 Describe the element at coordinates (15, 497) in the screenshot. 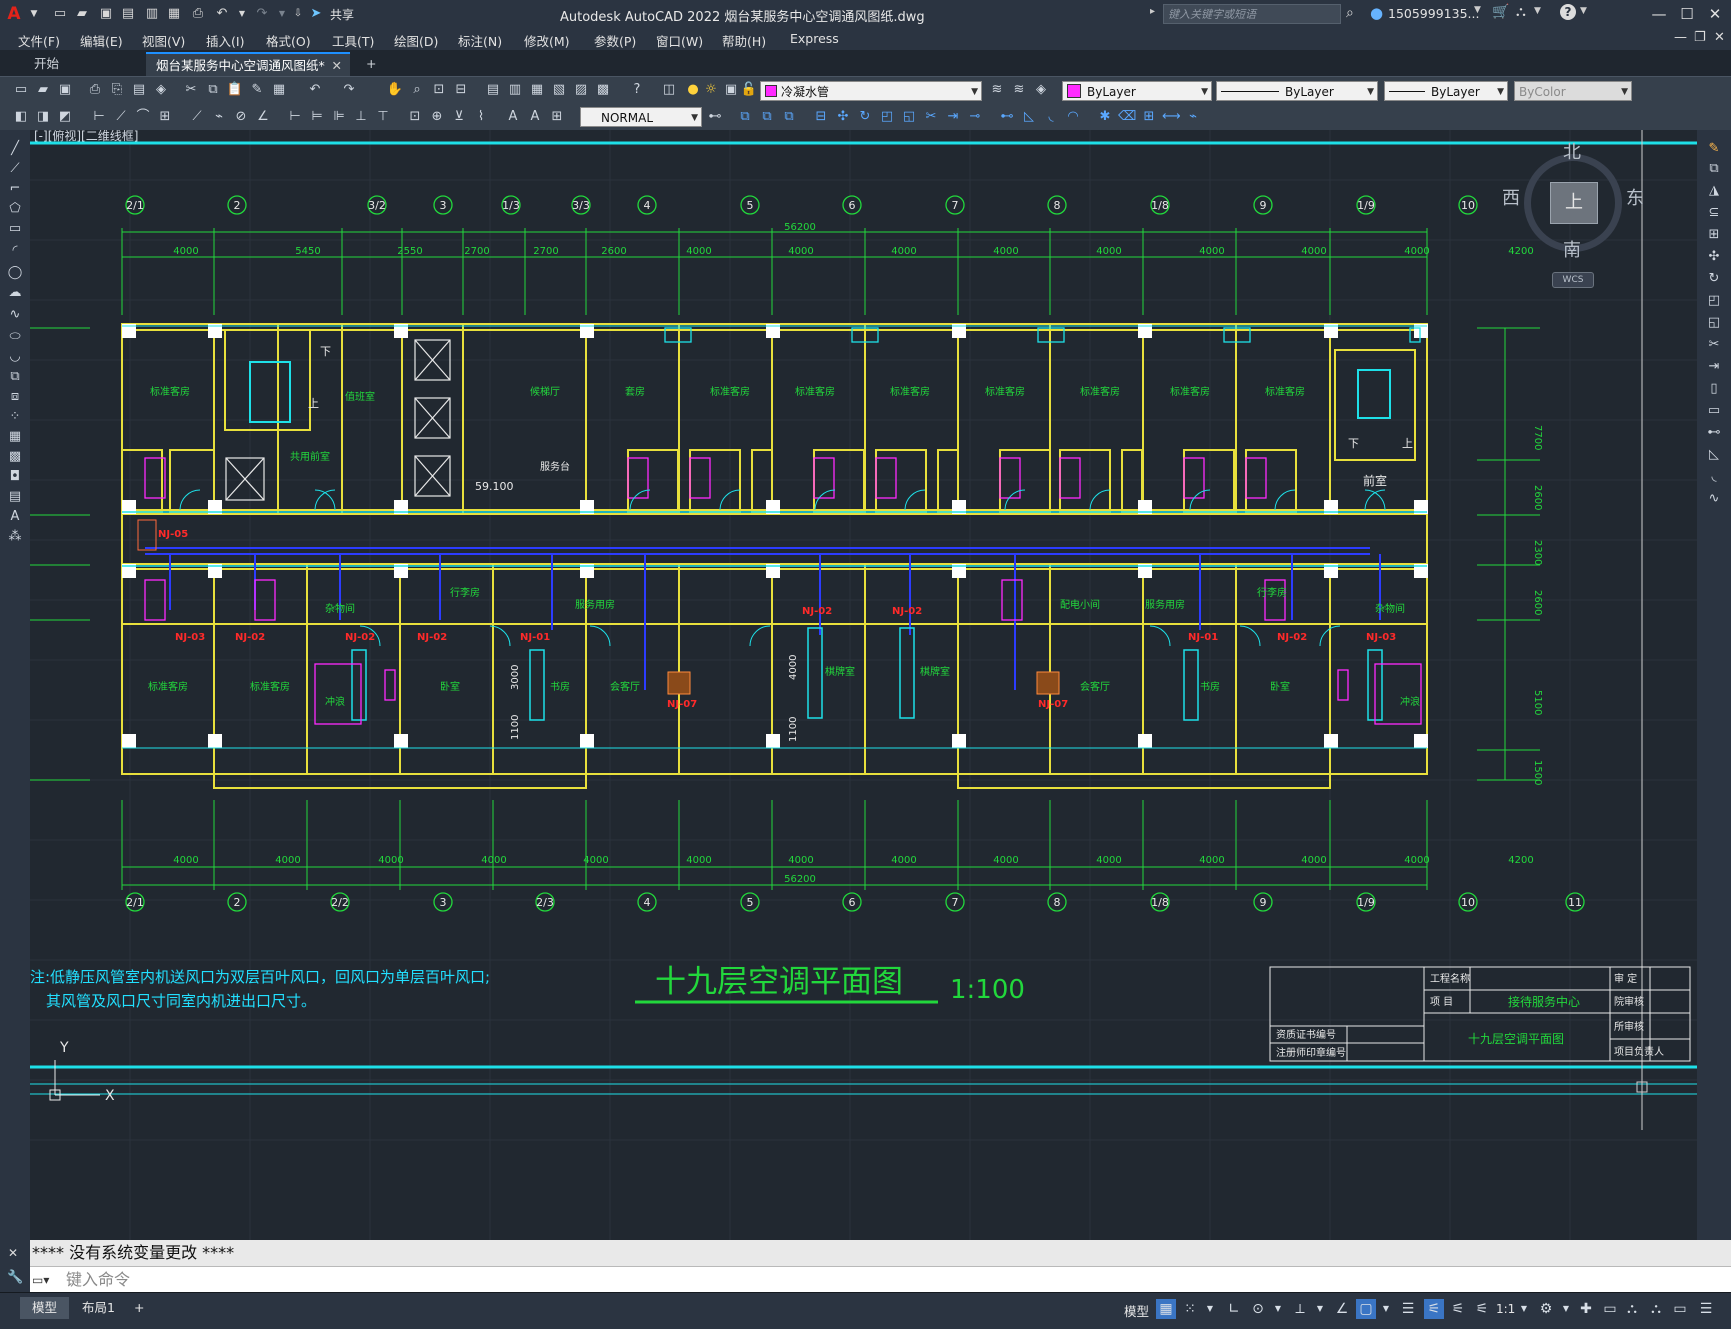

I see `table-icon: ▤` at that location.